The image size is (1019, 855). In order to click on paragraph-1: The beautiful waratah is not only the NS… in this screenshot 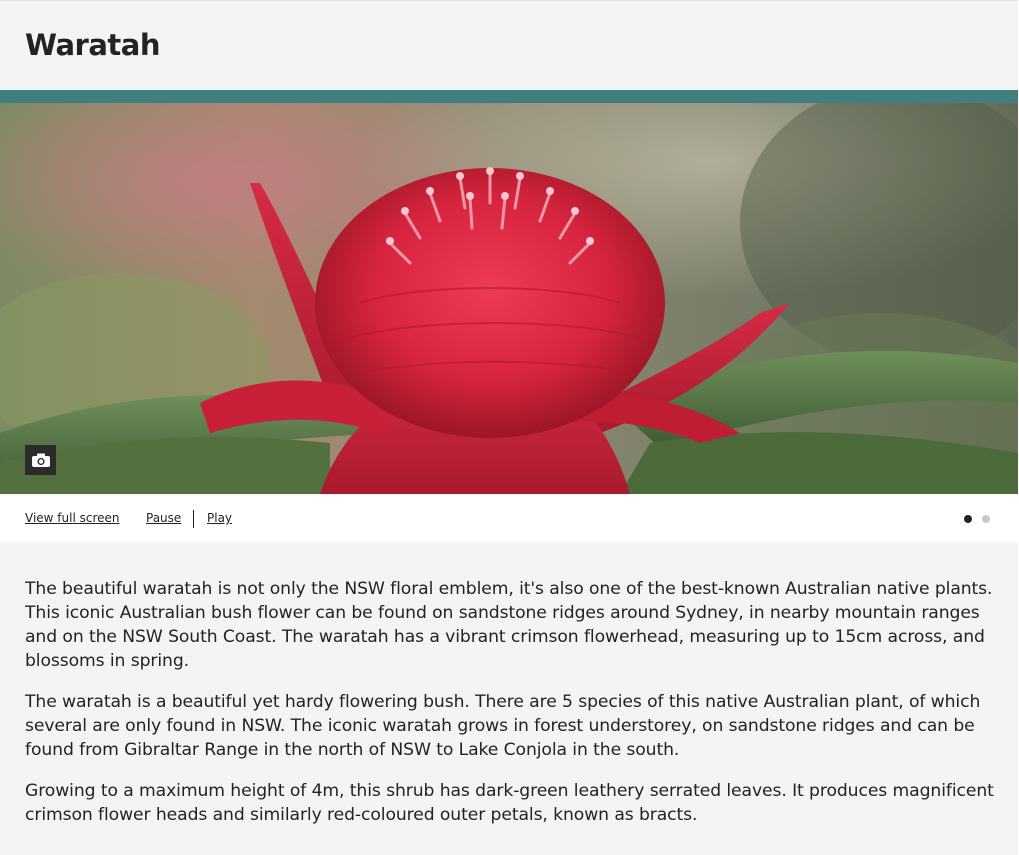, I will do `click(509, 625)`.